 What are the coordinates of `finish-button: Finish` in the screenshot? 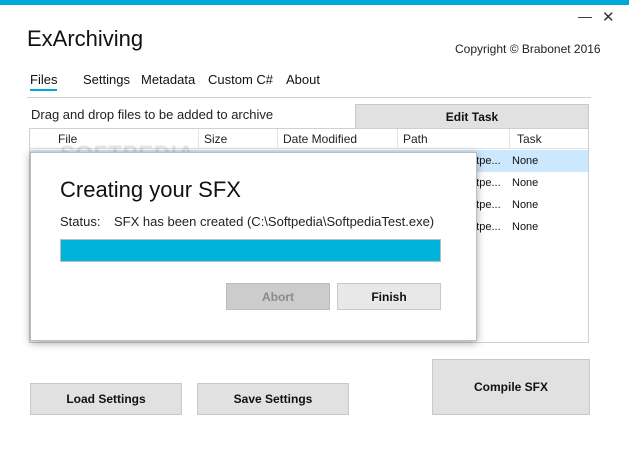 It's located at (389, 296).